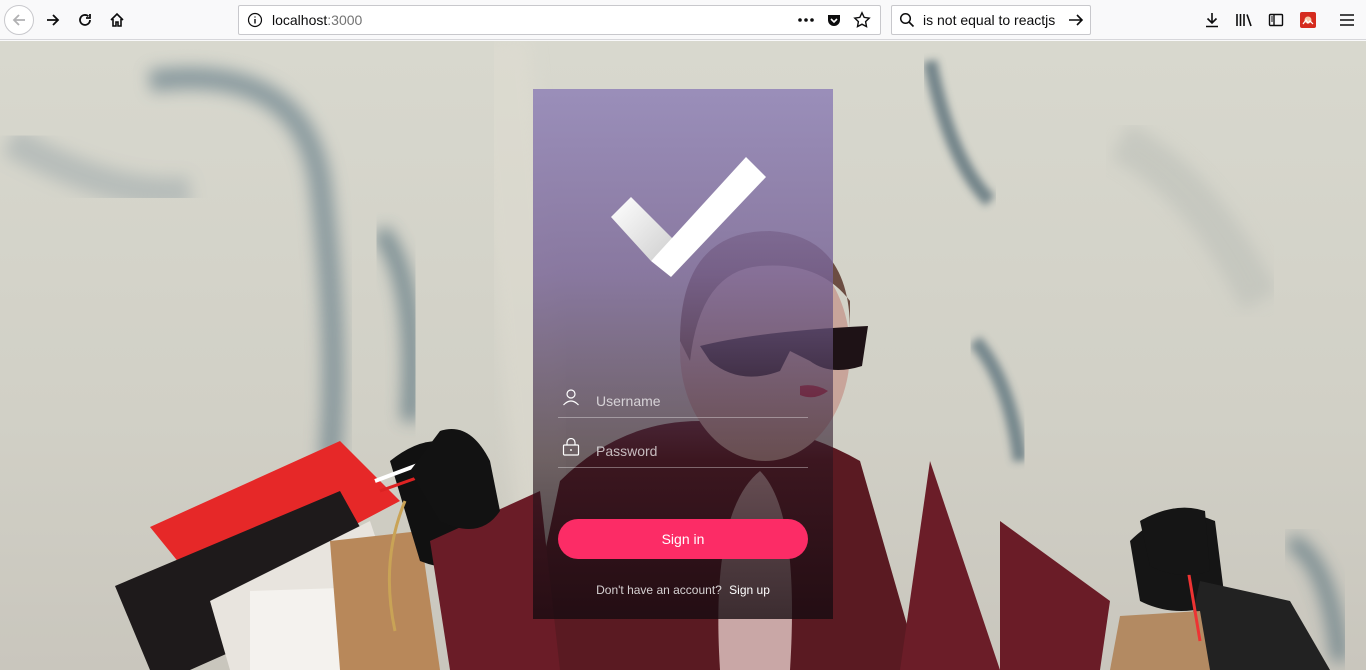 The height and width of the screenshot is (670, 1366). I want to click on url-bar: localhost:3000, so click(559, 20).